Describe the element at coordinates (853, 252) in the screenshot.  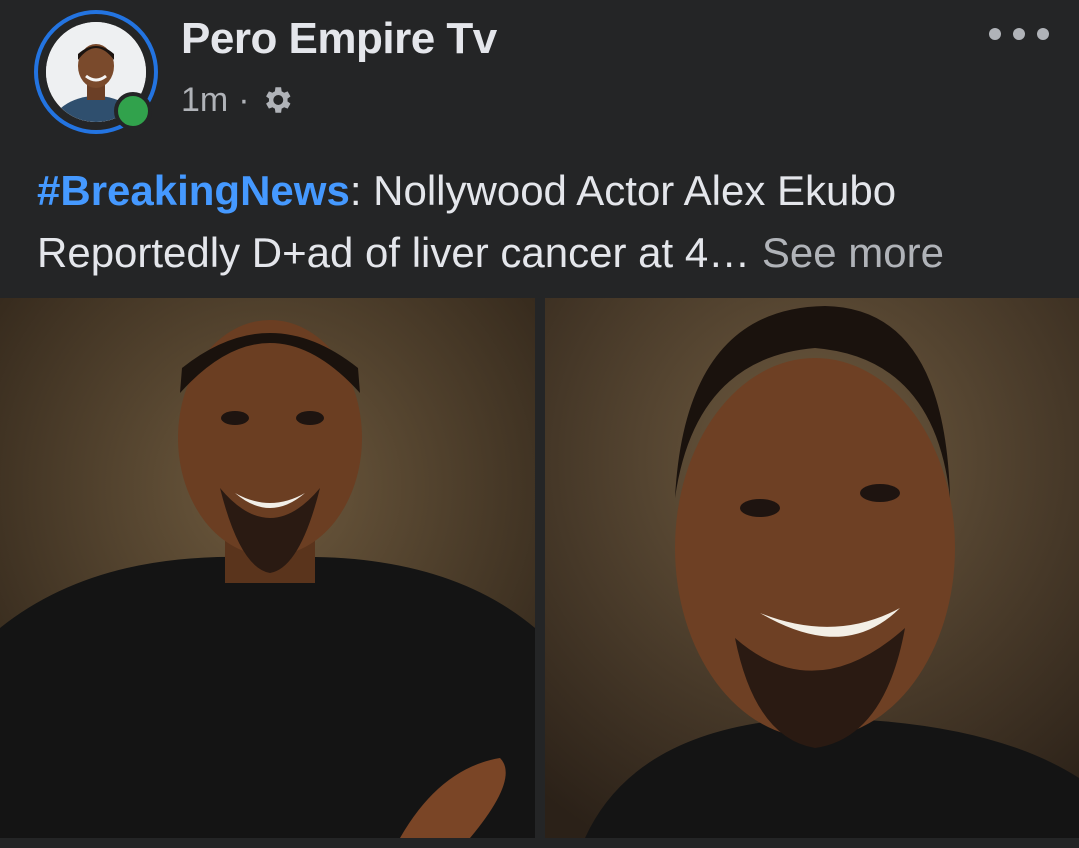
I see `see-more-link: See more` at that location.